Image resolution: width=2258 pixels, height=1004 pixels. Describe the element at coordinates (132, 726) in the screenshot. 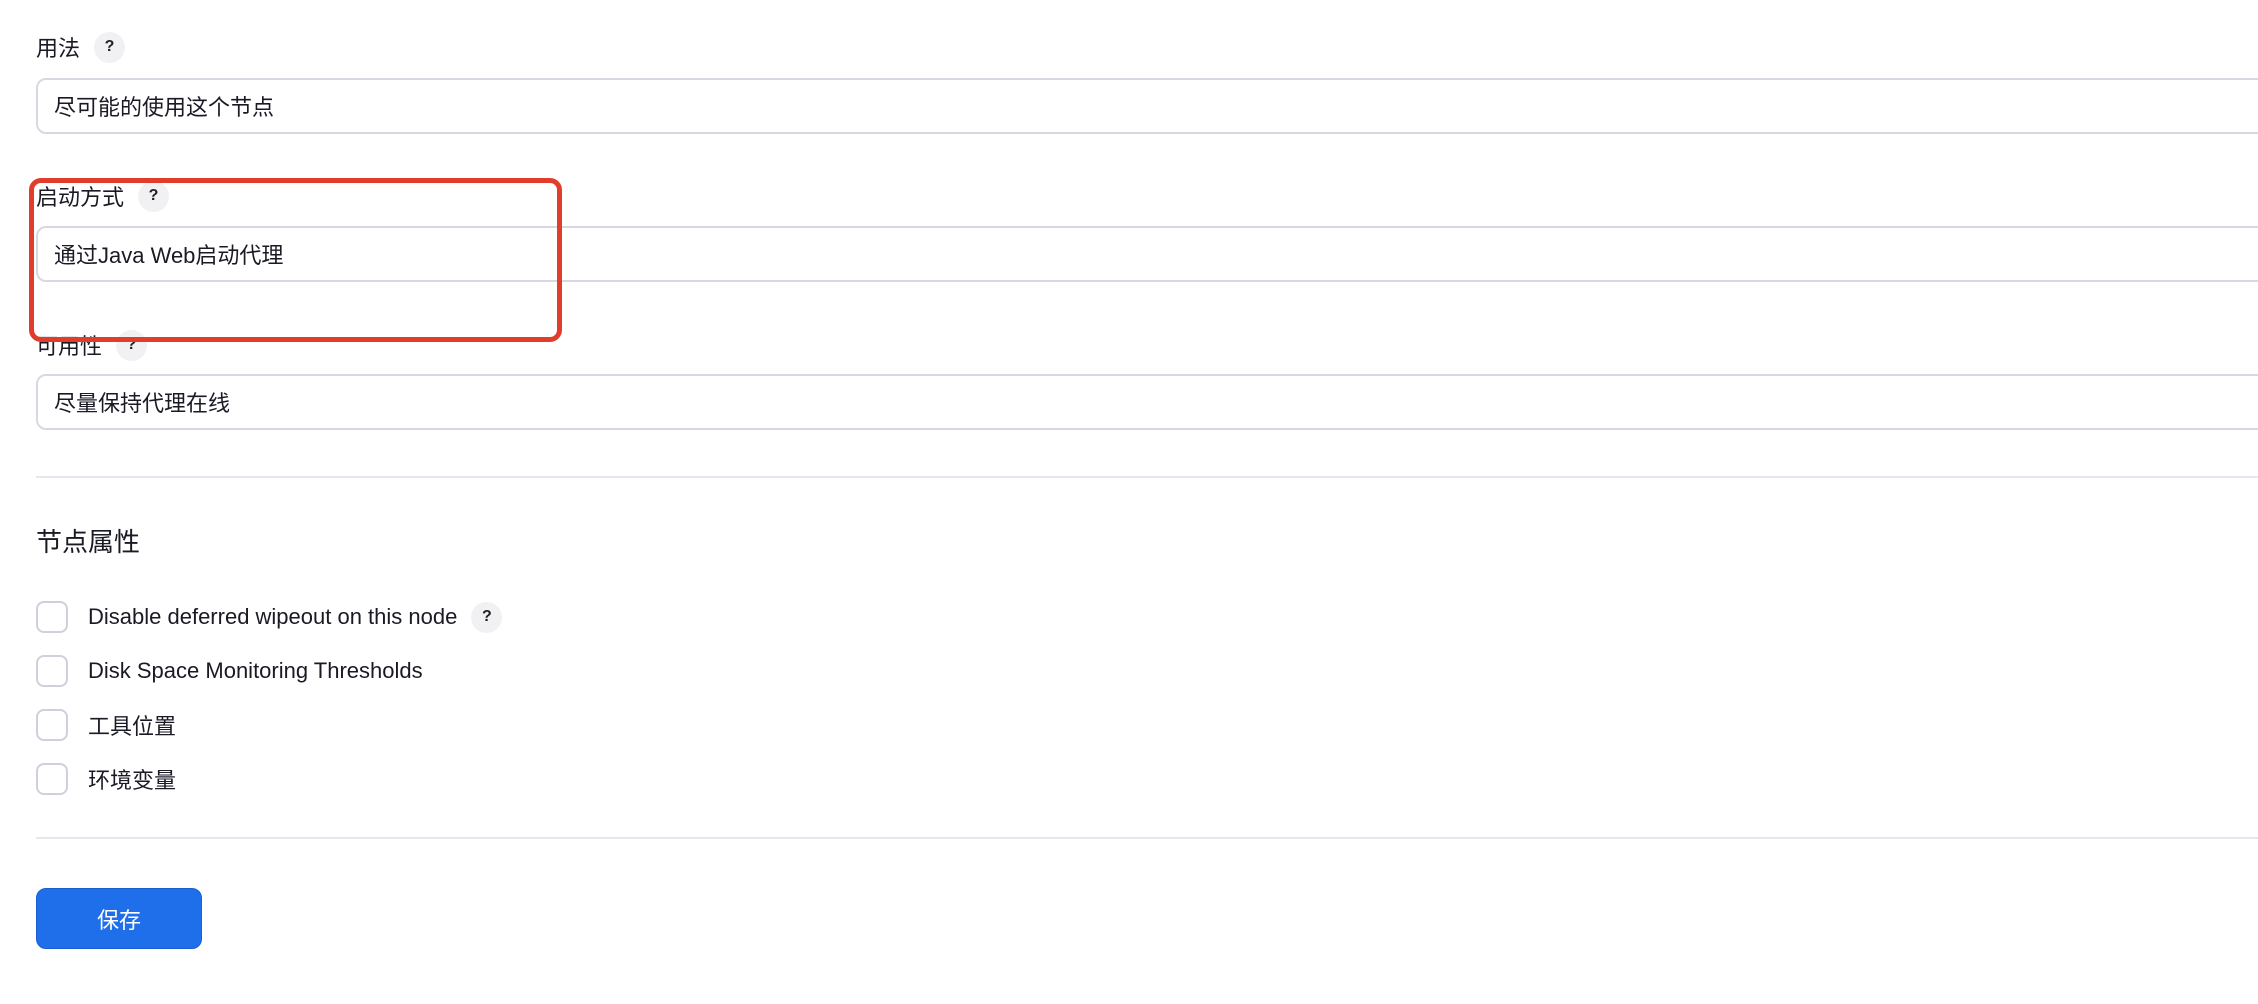

I see `node-property-label: 工具位置` at that location.